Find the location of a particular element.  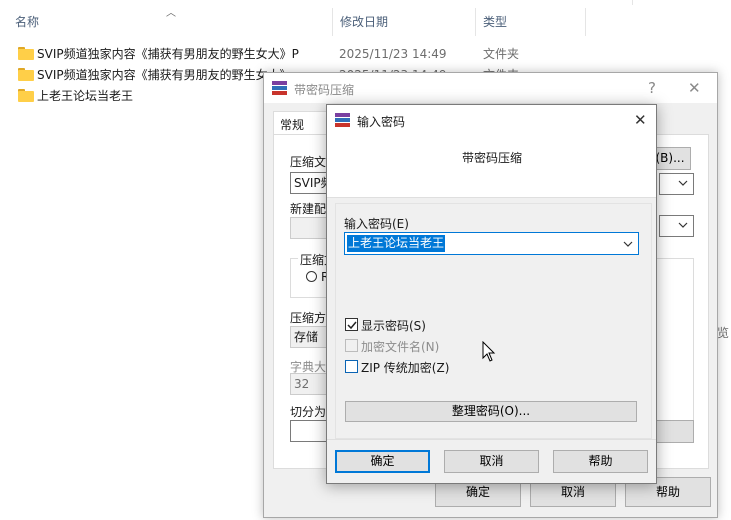

archive-dialog-titlebar: 带密码压缩 ? ✕ is located at coordinates (490, 88).